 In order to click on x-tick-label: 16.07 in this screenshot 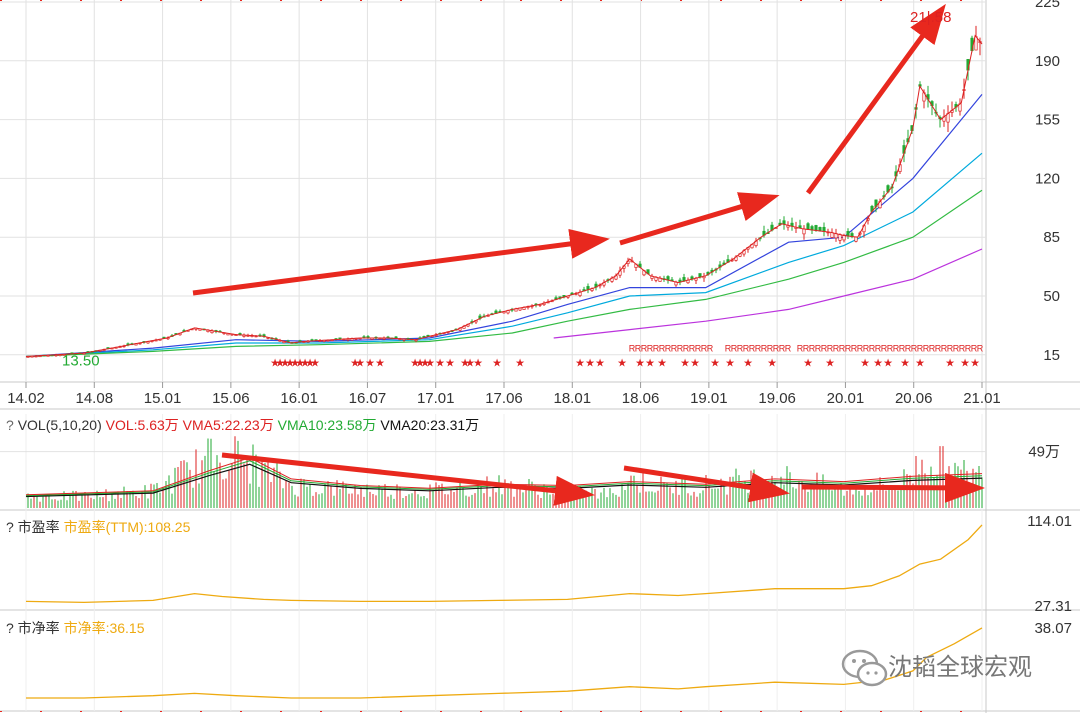, I will do `click(368, 398)`.